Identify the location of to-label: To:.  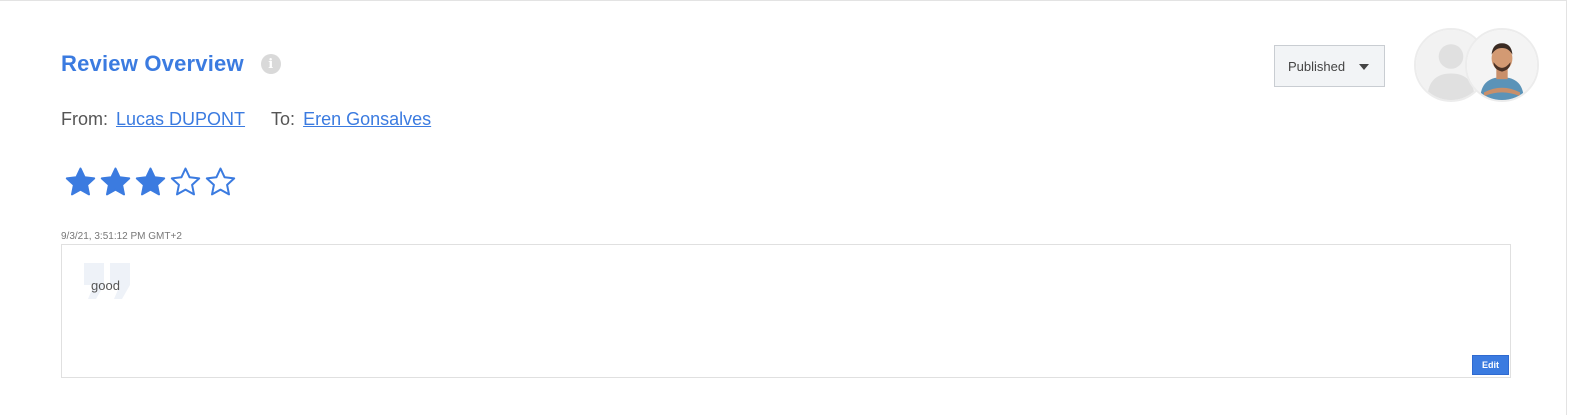
(283, 119).